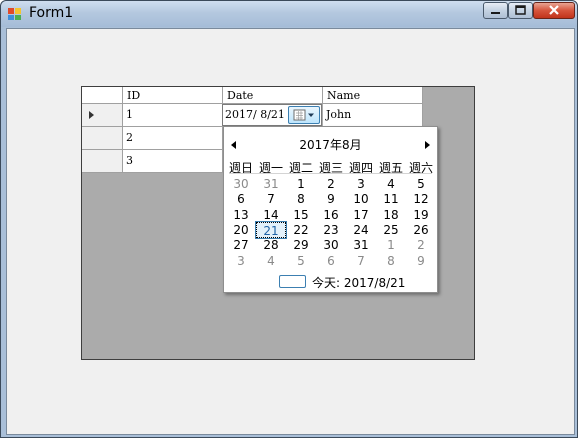  Describe the element at coordinates (373, 95) in the screenshot. I see `column-header-name: Name` at that location.